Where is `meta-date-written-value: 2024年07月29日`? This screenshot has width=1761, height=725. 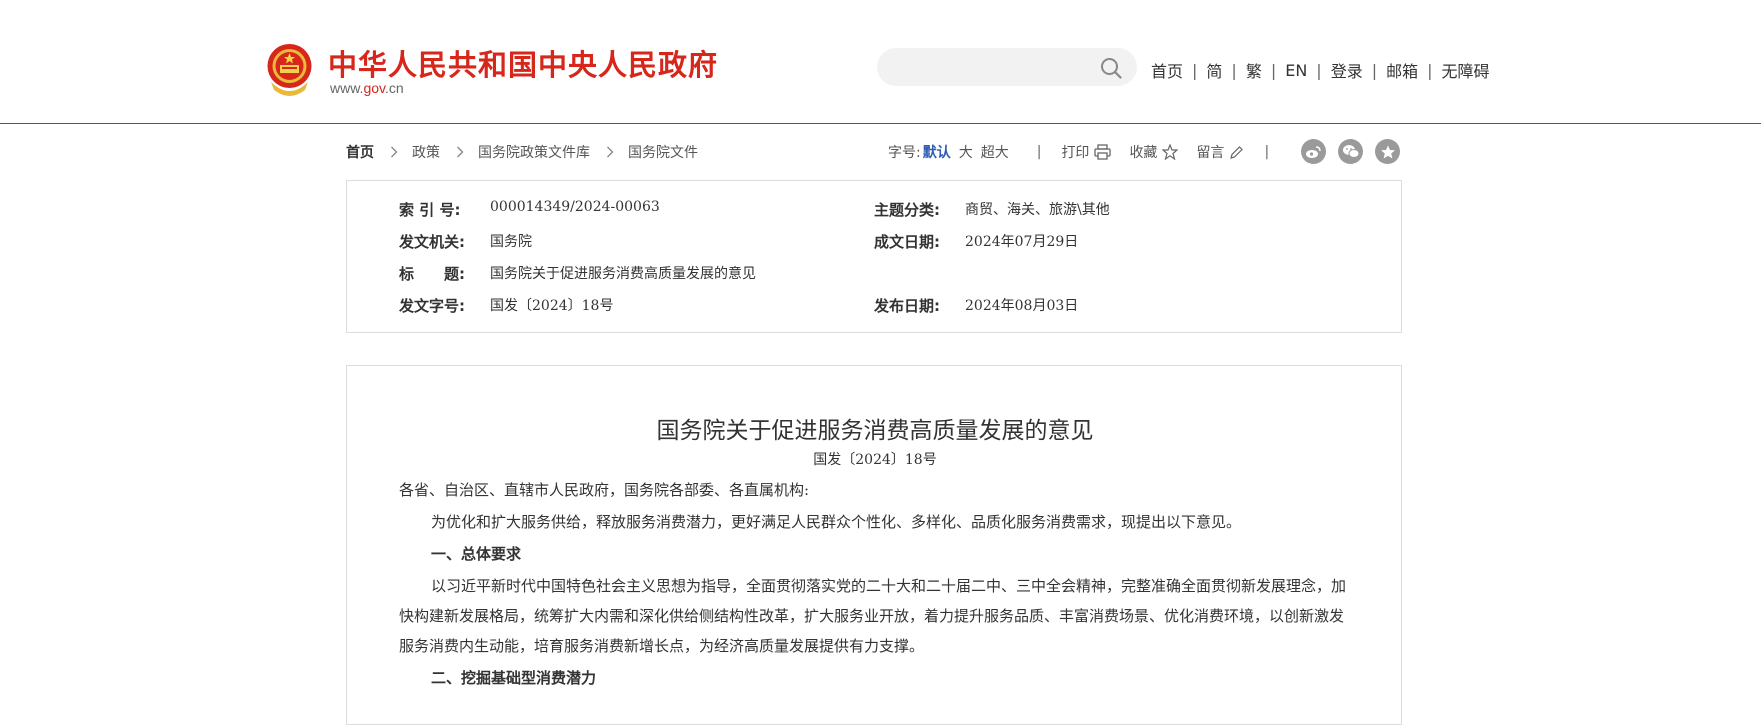
meta-date-written-value: 2024年07月29日 is located at coordinates (1022, 242).